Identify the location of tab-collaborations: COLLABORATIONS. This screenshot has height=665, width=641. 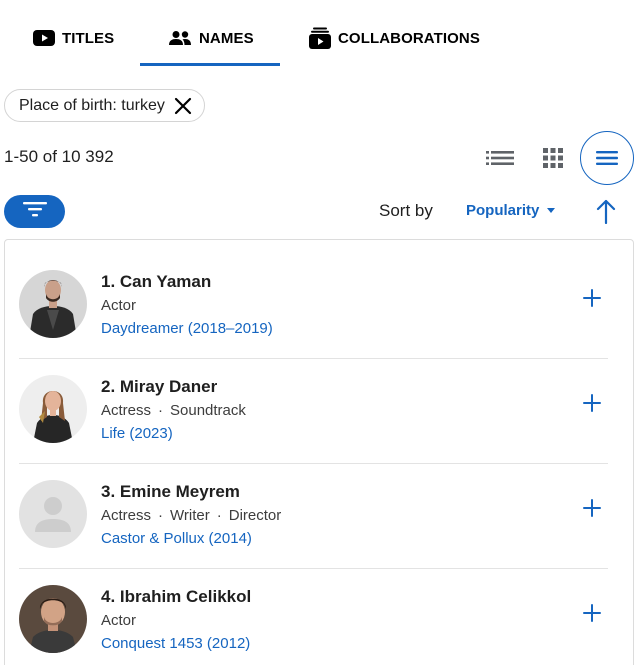
(398, 39).